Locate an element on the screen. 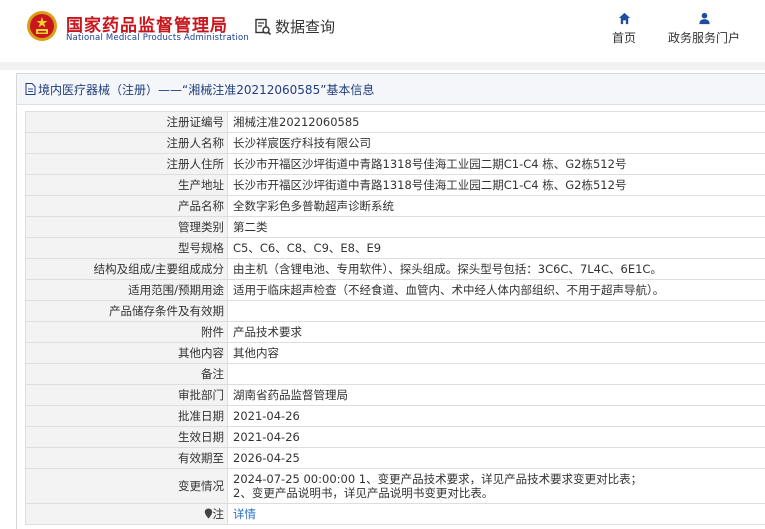 This screenshot has height=529, width=765. row-value: 全数字彩色多普勒超声诊断系统 is located at coordinates (496, 206).